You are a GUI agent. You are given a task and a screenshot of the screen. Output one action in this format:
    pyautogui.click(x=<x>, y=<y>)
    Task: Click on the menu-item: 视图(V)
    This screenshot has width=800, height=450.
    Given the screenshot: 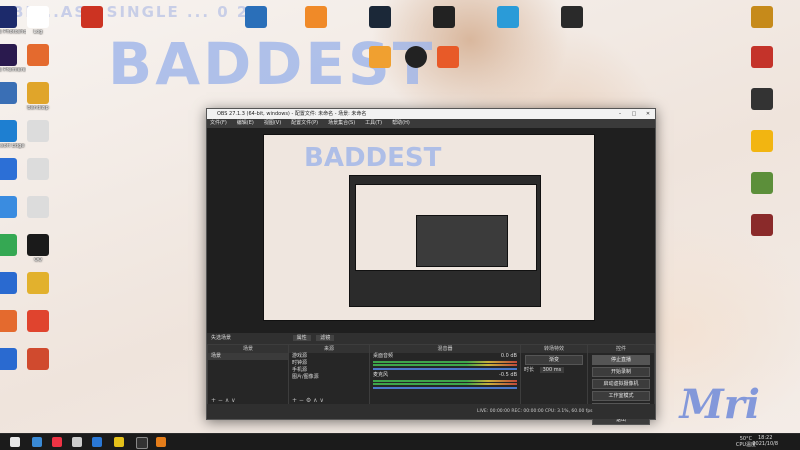 What is the action you would take?
    pyautogui.click(x=272, y=123)
    